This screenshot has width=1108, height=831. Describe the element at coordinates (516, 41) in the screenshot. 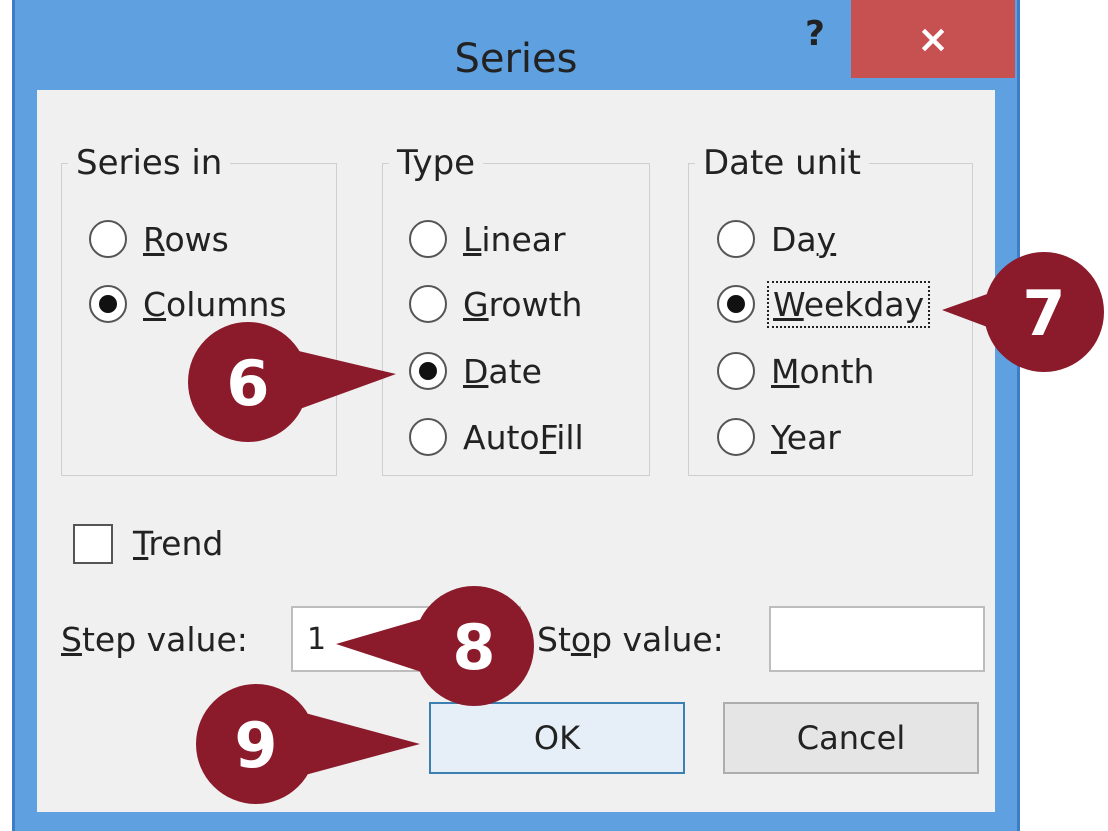

I see `title-bar: Series ? ×` at that location.